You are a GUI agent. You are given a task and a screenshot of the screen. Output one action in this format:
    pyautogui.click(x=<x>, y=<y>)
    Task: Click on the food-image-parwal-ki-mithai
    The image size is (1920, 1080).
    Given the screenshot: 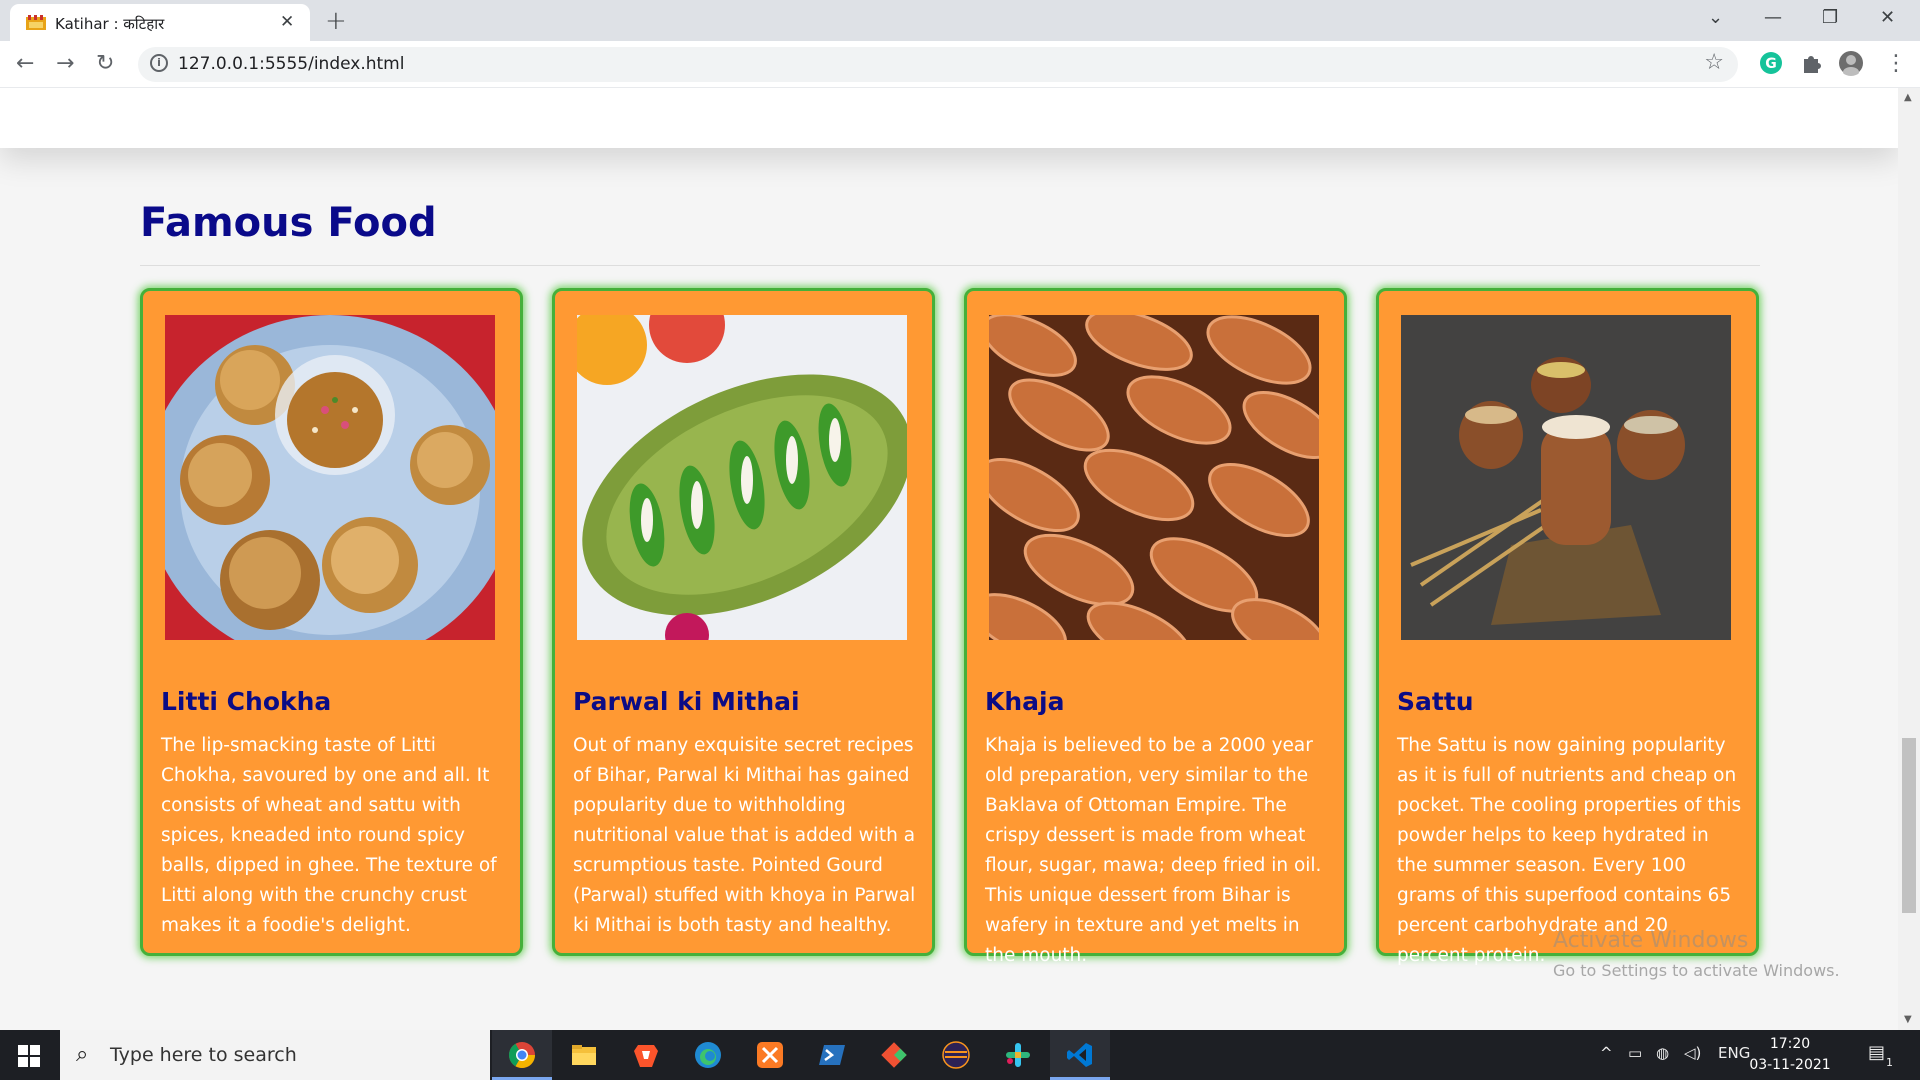 What is the action you would take?
    pyautogui.click(x=742, y=477)
    